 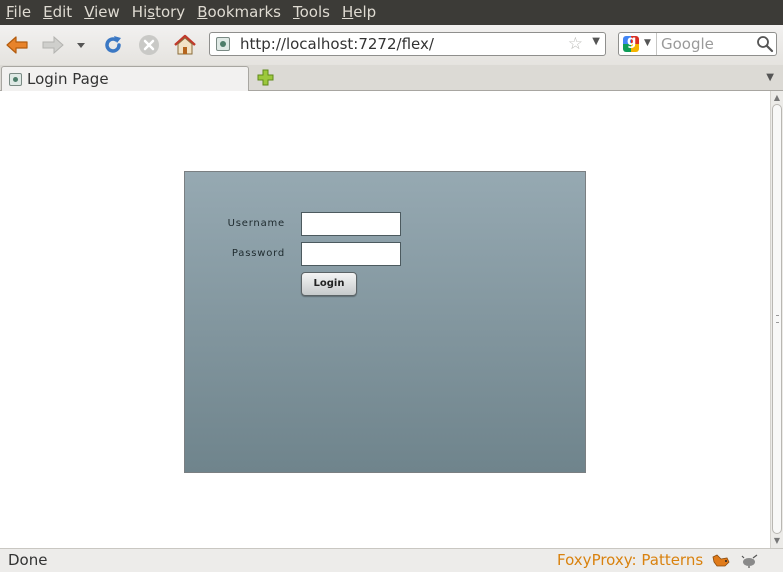 I want to click on home-button, so click(x=185, y=45).